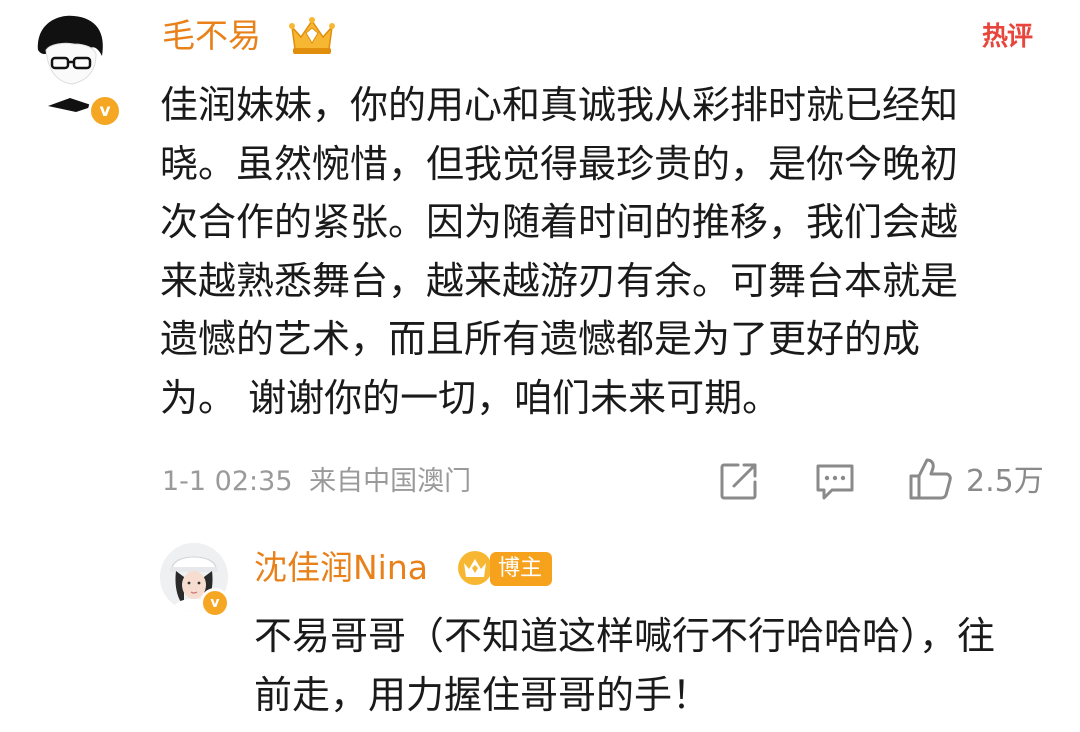 The image size is (1080, 732). I want to click on share-icon, so click(739, 481).